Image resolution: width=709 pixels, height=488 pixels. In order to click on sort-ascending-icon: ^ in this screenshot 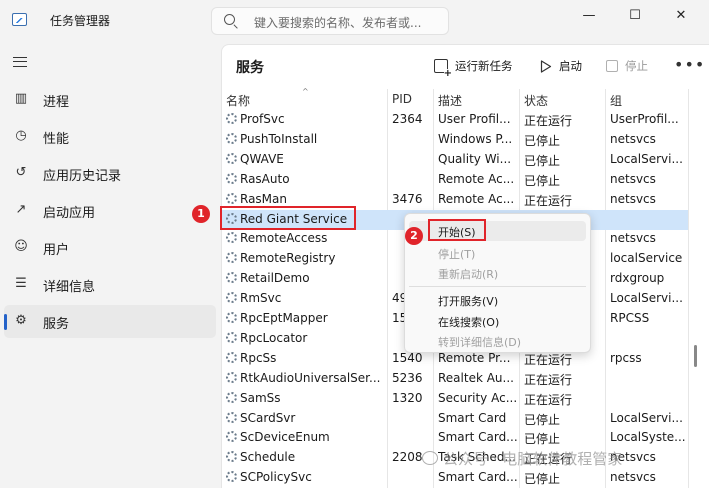, I will do `click(305, 91)`.